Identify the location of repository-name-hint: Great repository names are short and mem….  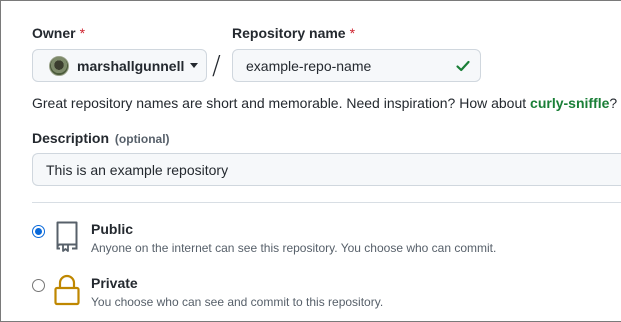
(325, 103).